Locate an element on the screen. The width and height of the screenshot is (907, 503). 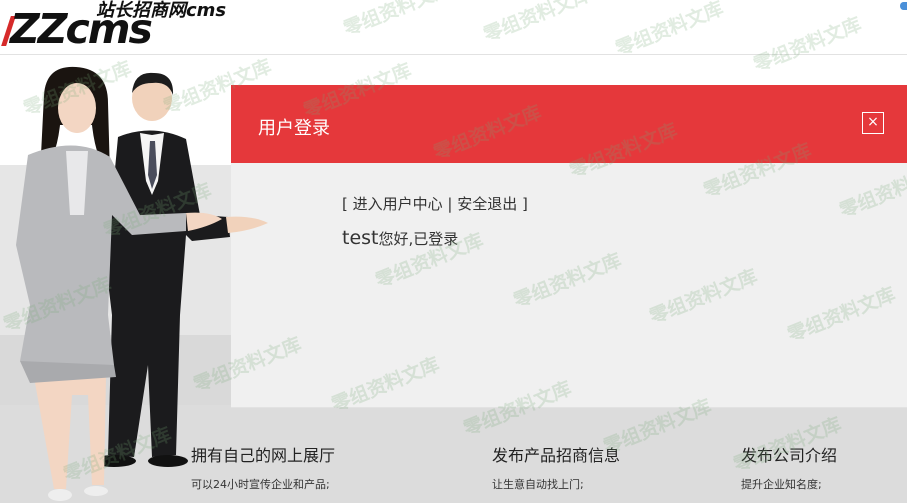
feature-title: 发布产品招商信息 is located at coordinates (556, 455).